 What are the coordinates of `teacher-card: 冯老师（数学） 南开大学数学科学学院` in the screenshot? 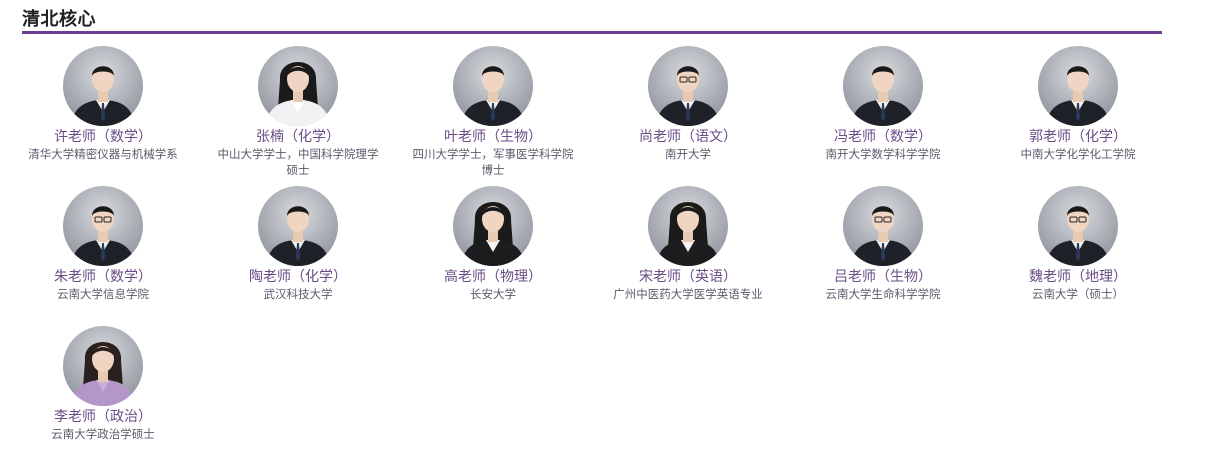 It's located at (883, 104).